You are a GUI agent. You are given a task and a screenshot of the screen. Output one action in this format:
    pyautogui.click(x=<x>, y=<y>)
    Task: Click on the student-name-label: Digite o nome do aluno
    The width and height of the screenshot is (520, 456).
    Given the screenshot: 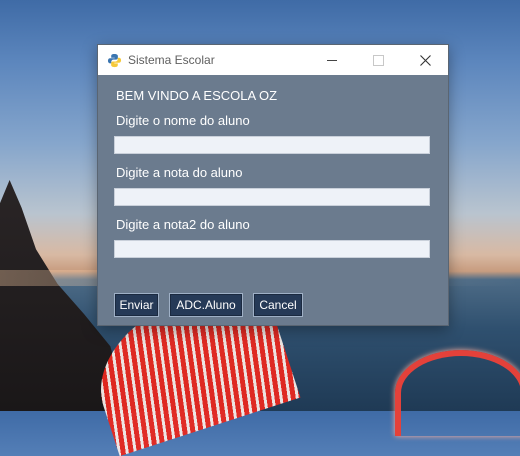 What is the action you would take?
    pyautogui.click(x=183, y=120)
    